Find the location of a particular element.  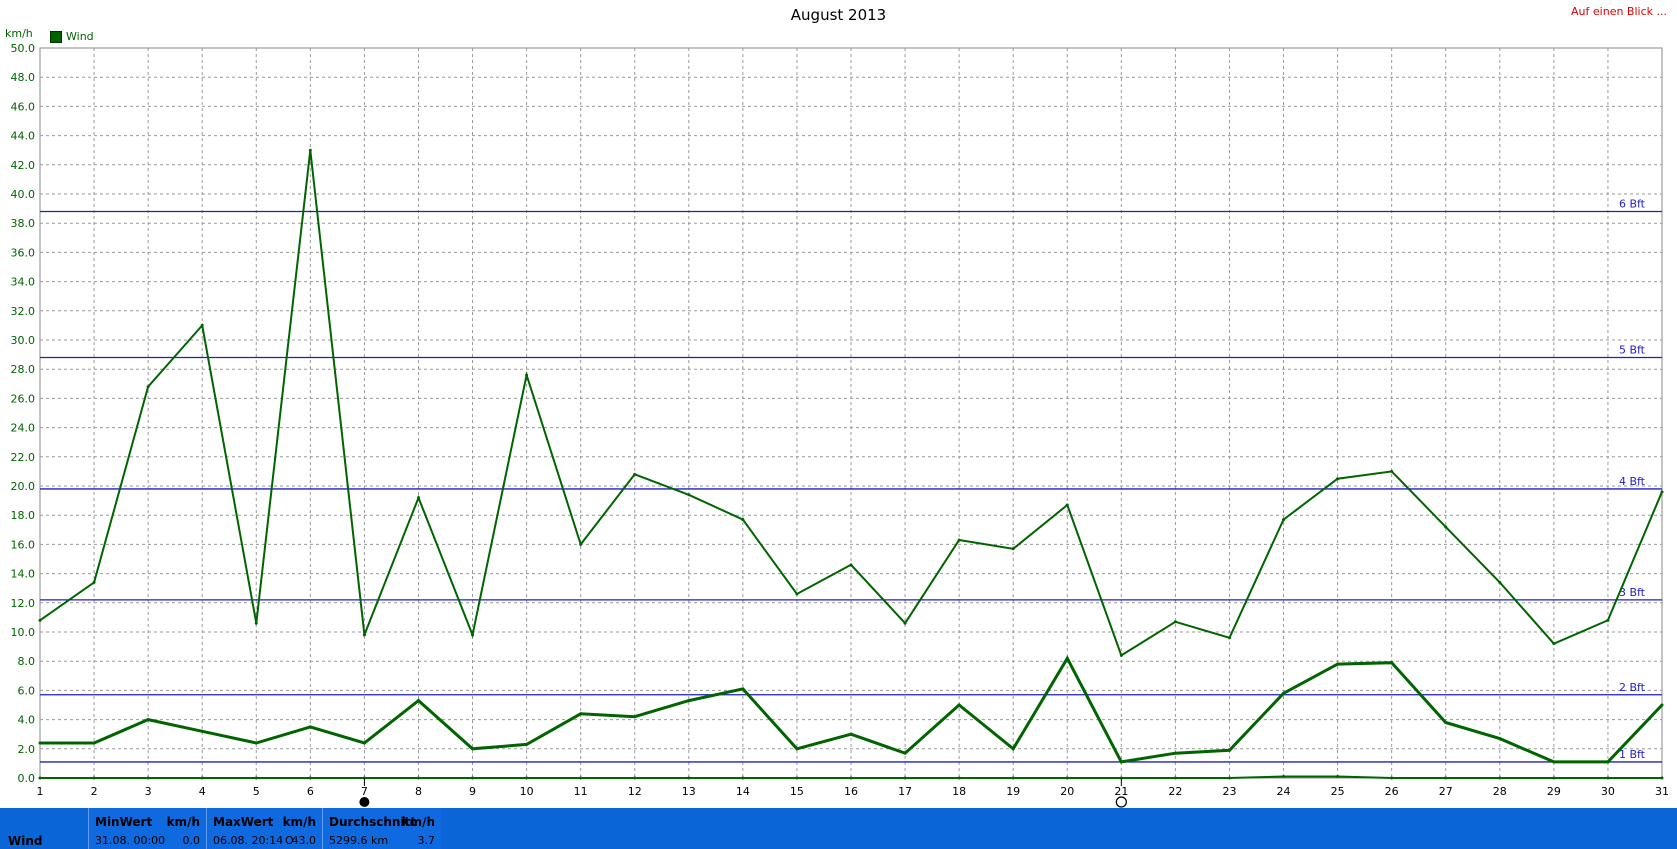

y-tick-label: 4.0 is located at coordinates (27, 720).